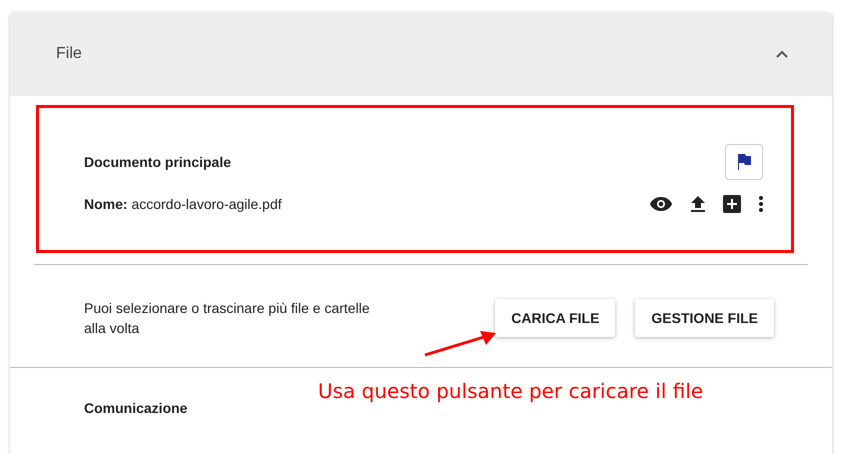 The image size is (846, 454). I want to click on upload-button: CARICA FILE, so click(555, 318).